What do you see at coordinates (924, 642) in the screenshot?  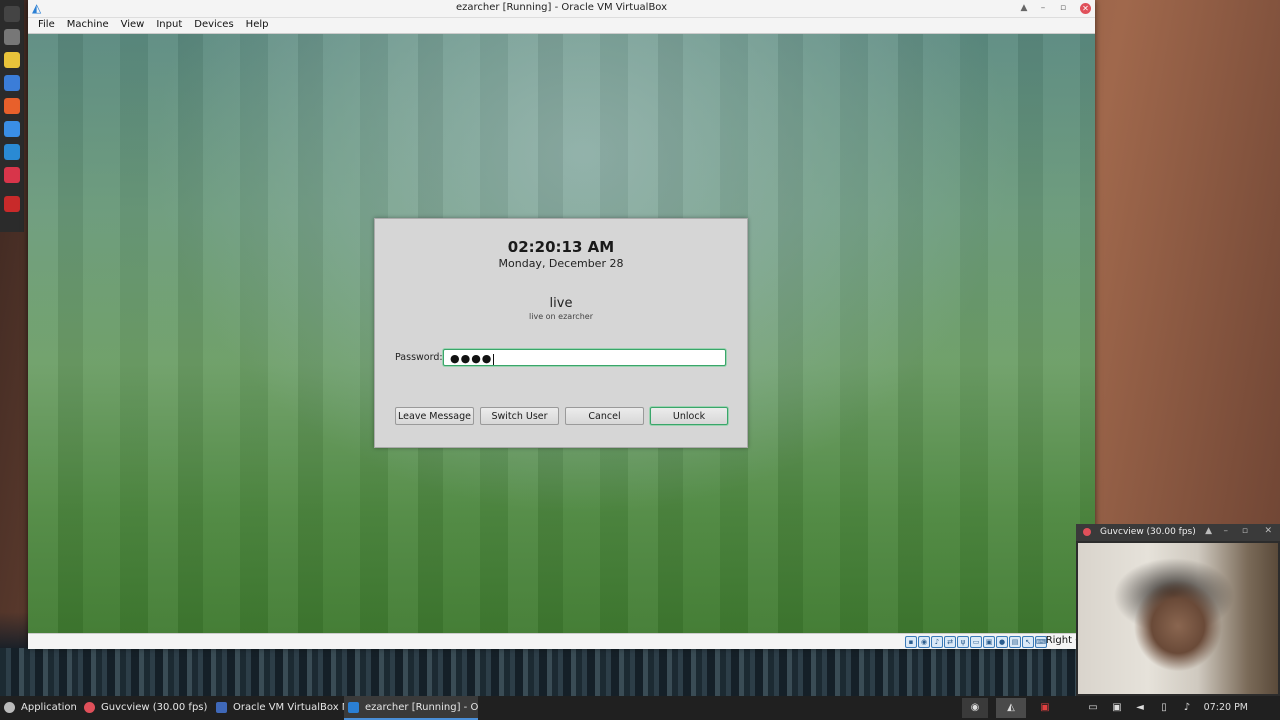 I see `optical-drive-icon: ◉` at bounding box center [924, 642].